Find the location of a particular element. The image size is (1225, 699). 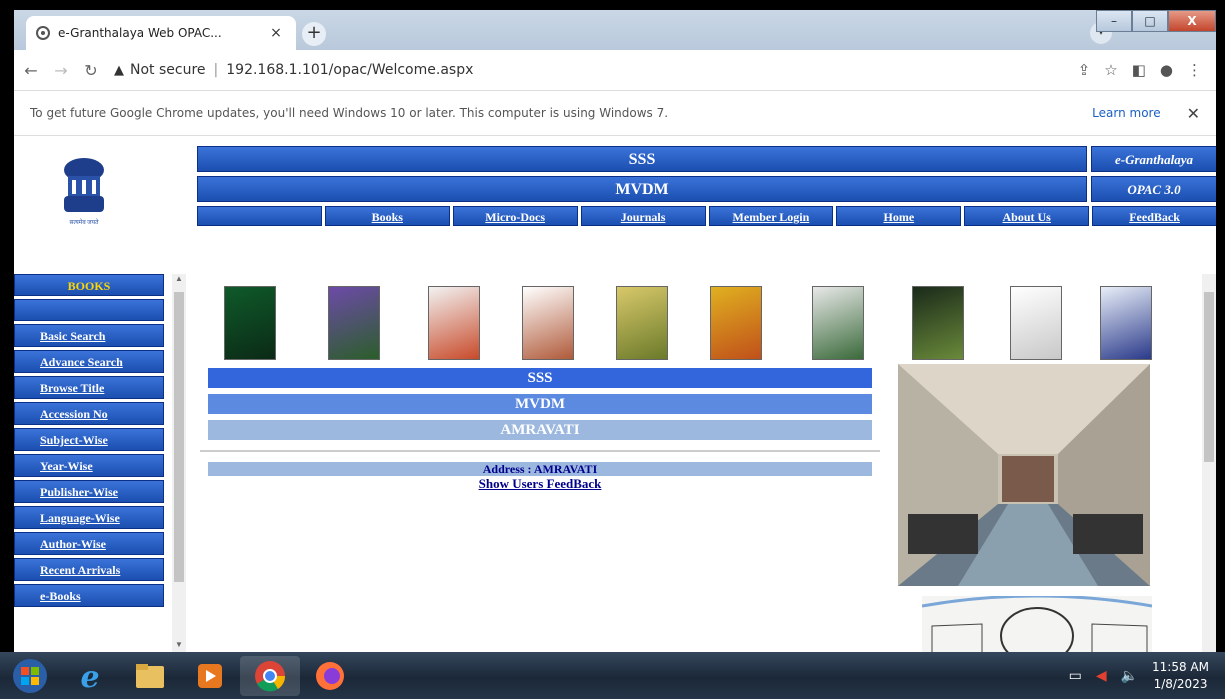

nav-home: Home is located at coordinates (899, 216).